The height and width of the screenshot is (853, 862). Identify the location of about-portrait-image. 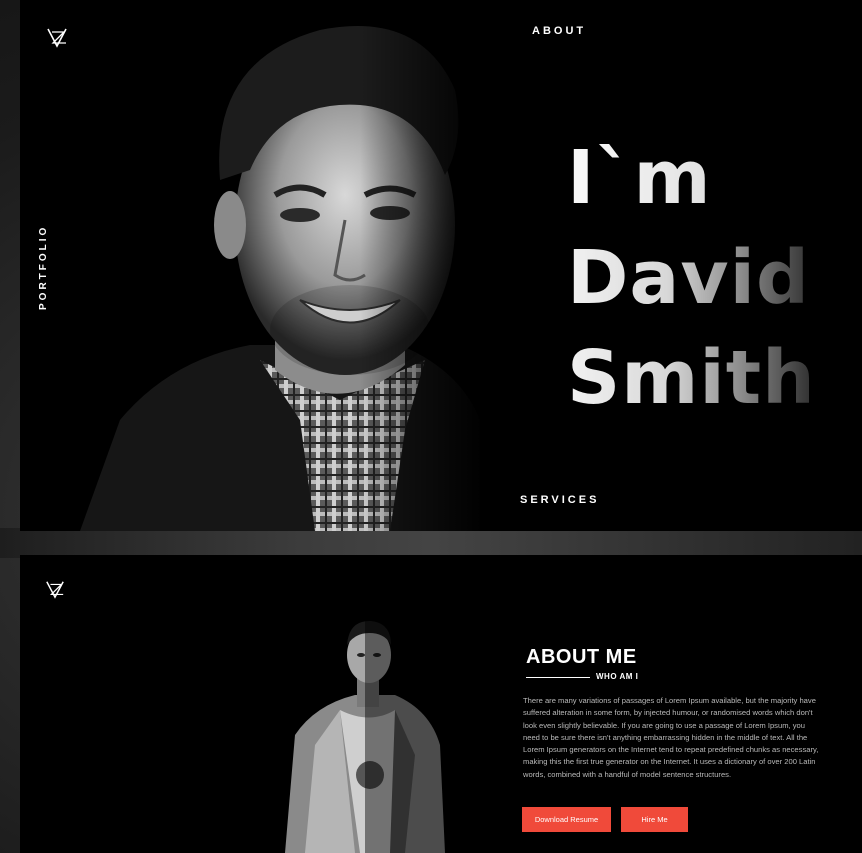
(365, 734).